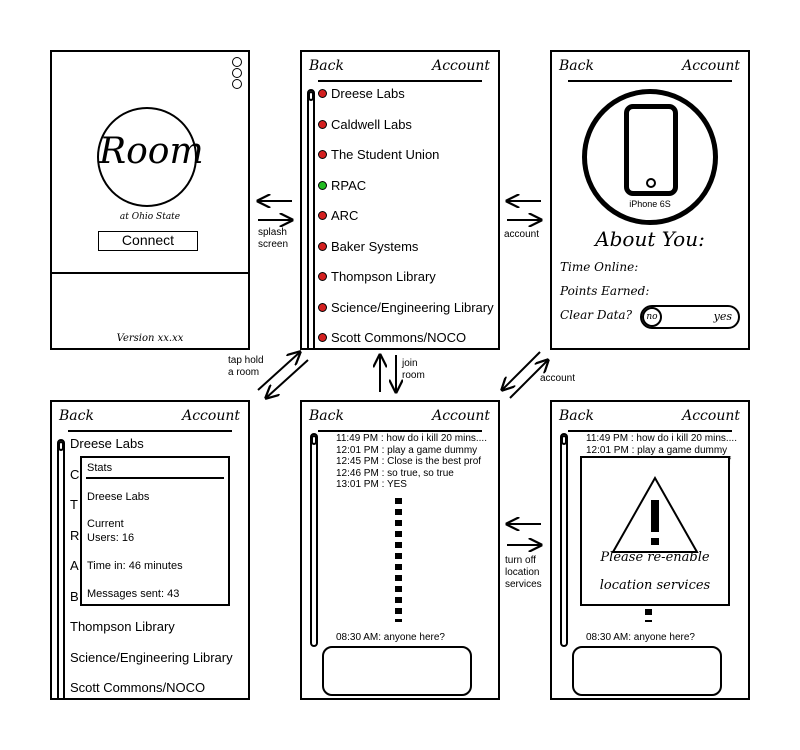 Image resolution: width=800 pixels, height=750 pixels. What do you see at coordinates (522, 234) in the screenshot?
I see `account-label-top: account` at bounding box center [522, 234].